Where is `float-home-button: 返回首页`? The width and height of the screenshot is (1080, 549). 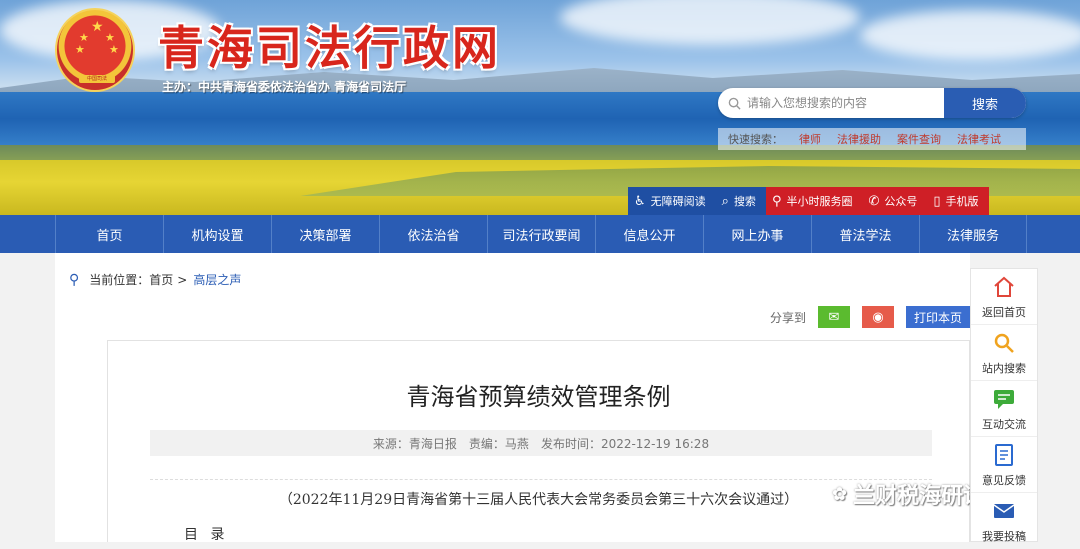
float-home-button: 返回首页 is located at coordinates (1004, 297).